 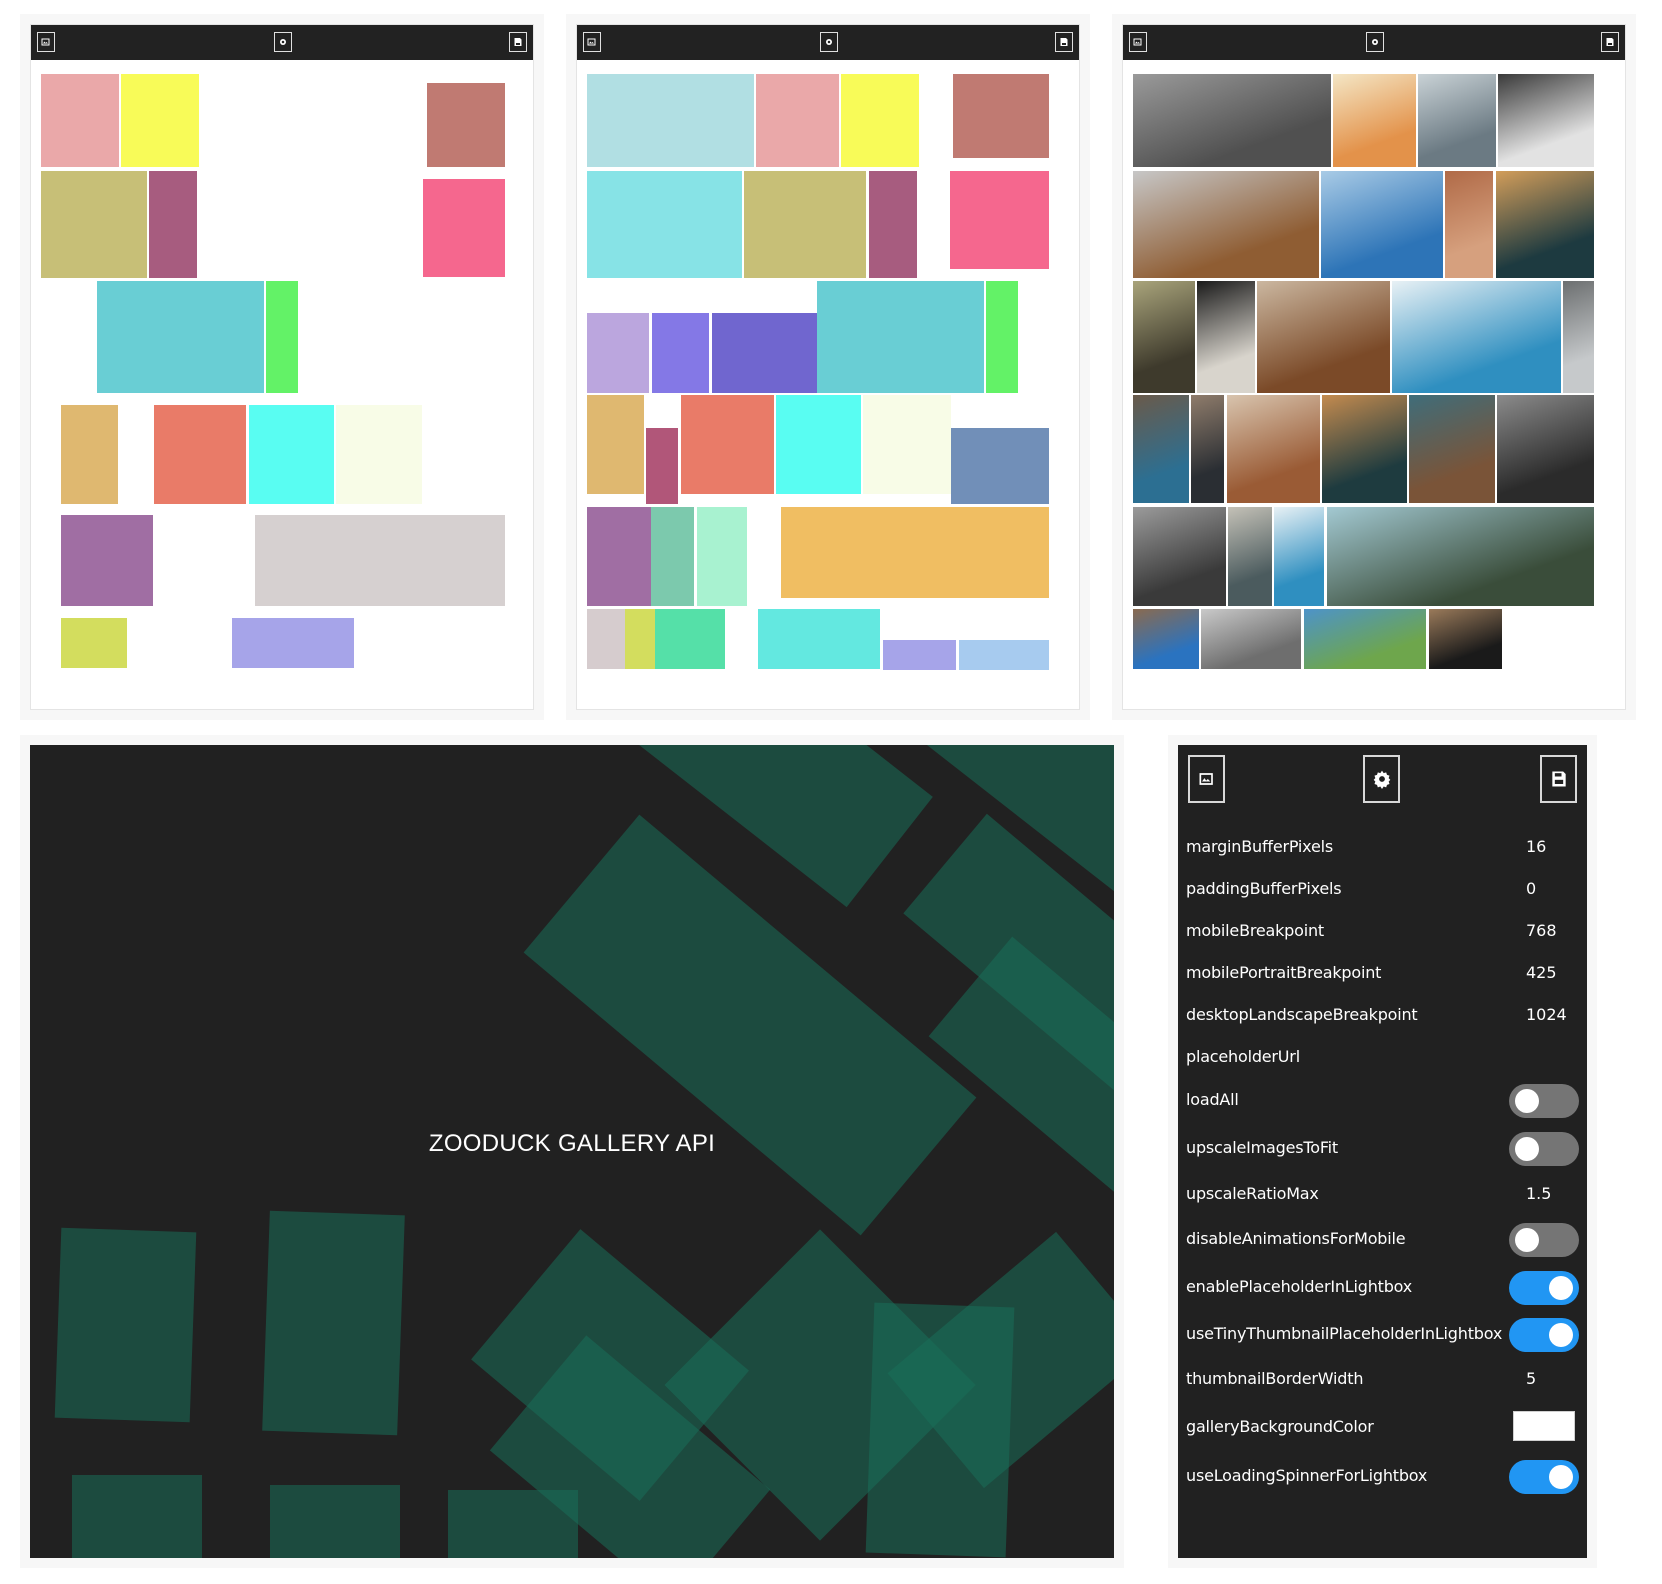 I want to click on photo-thumbnail-record-player, so click(x=1546, y=120).